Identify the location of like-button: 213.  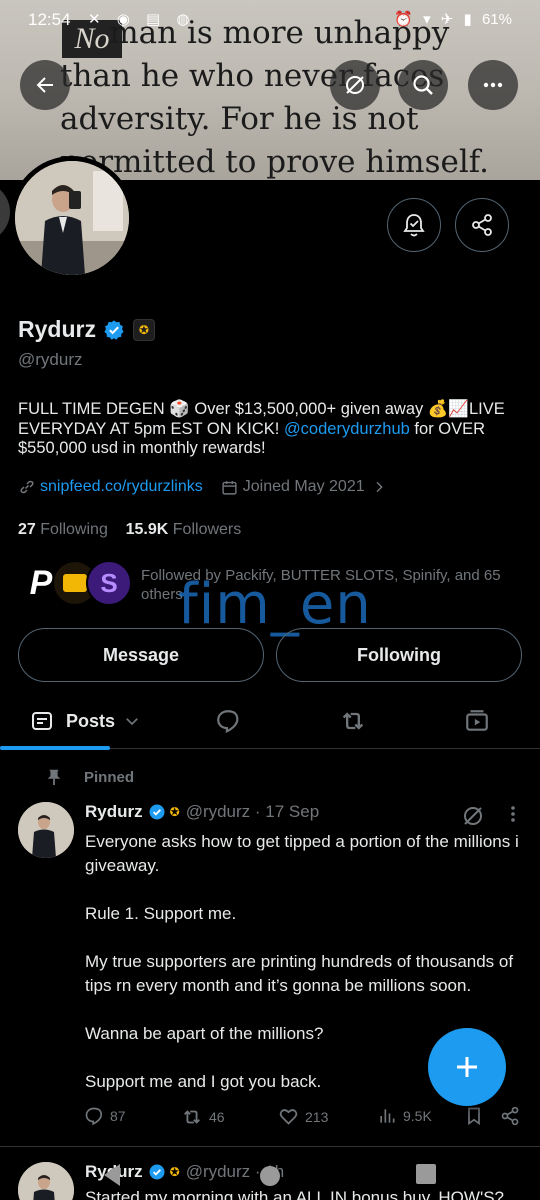
(303, 1116).